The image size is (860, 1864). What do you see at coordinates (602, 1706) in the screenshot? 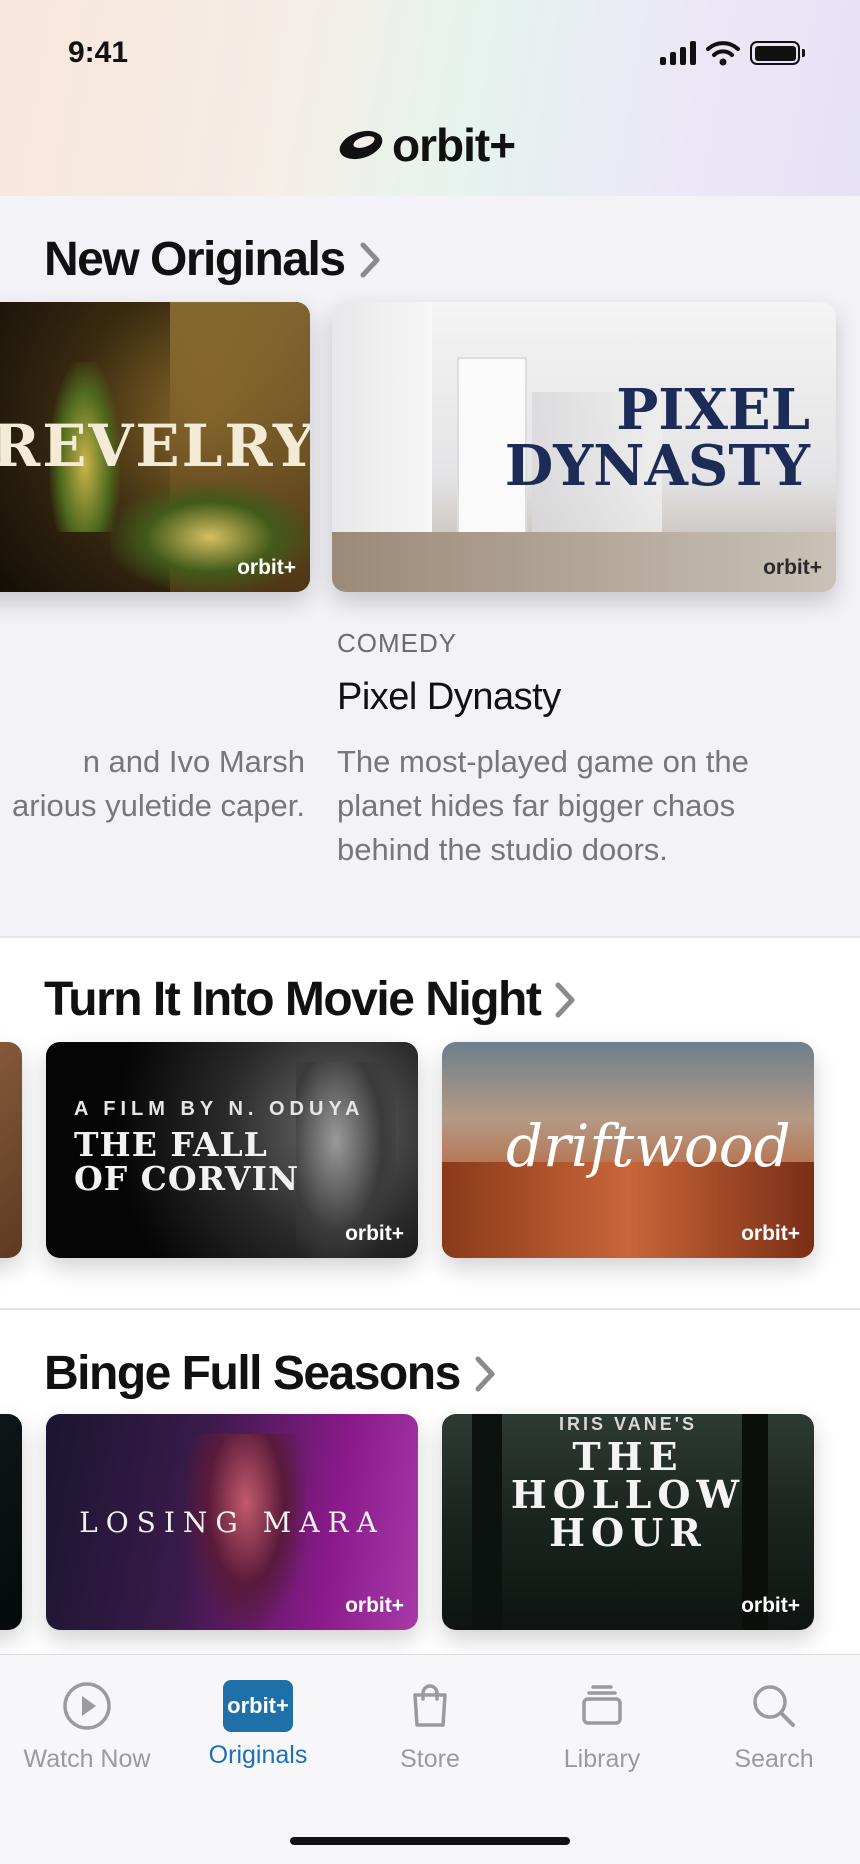
I see `stack-icon` at bounding box center [602, 1706].